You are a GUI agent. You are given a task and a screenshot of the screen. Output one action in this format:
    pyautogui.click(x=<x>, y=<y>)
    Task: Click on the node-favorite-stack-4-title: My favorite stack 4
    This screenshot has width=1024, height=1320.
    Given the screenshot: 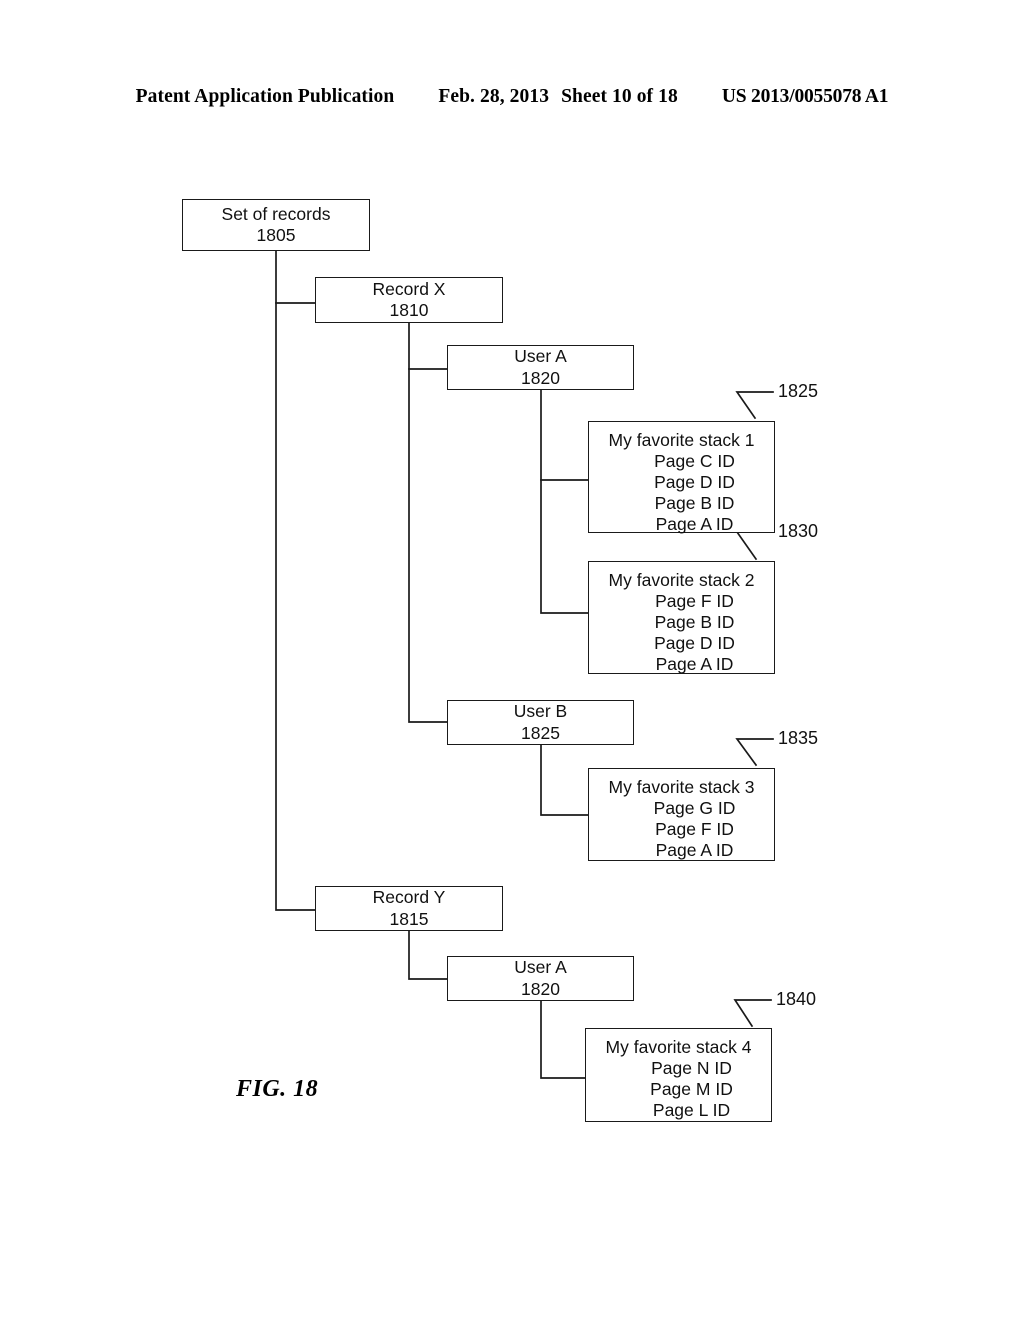 What is the action you would take?
    pyautogui.click(x=678, y=1047)
    